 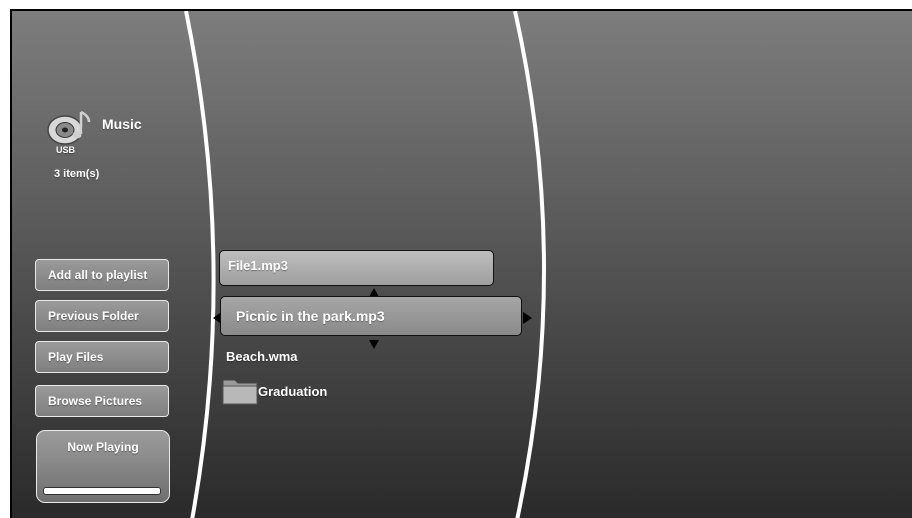 I want to click on left-divider-arc, so click(x=200, y=264).